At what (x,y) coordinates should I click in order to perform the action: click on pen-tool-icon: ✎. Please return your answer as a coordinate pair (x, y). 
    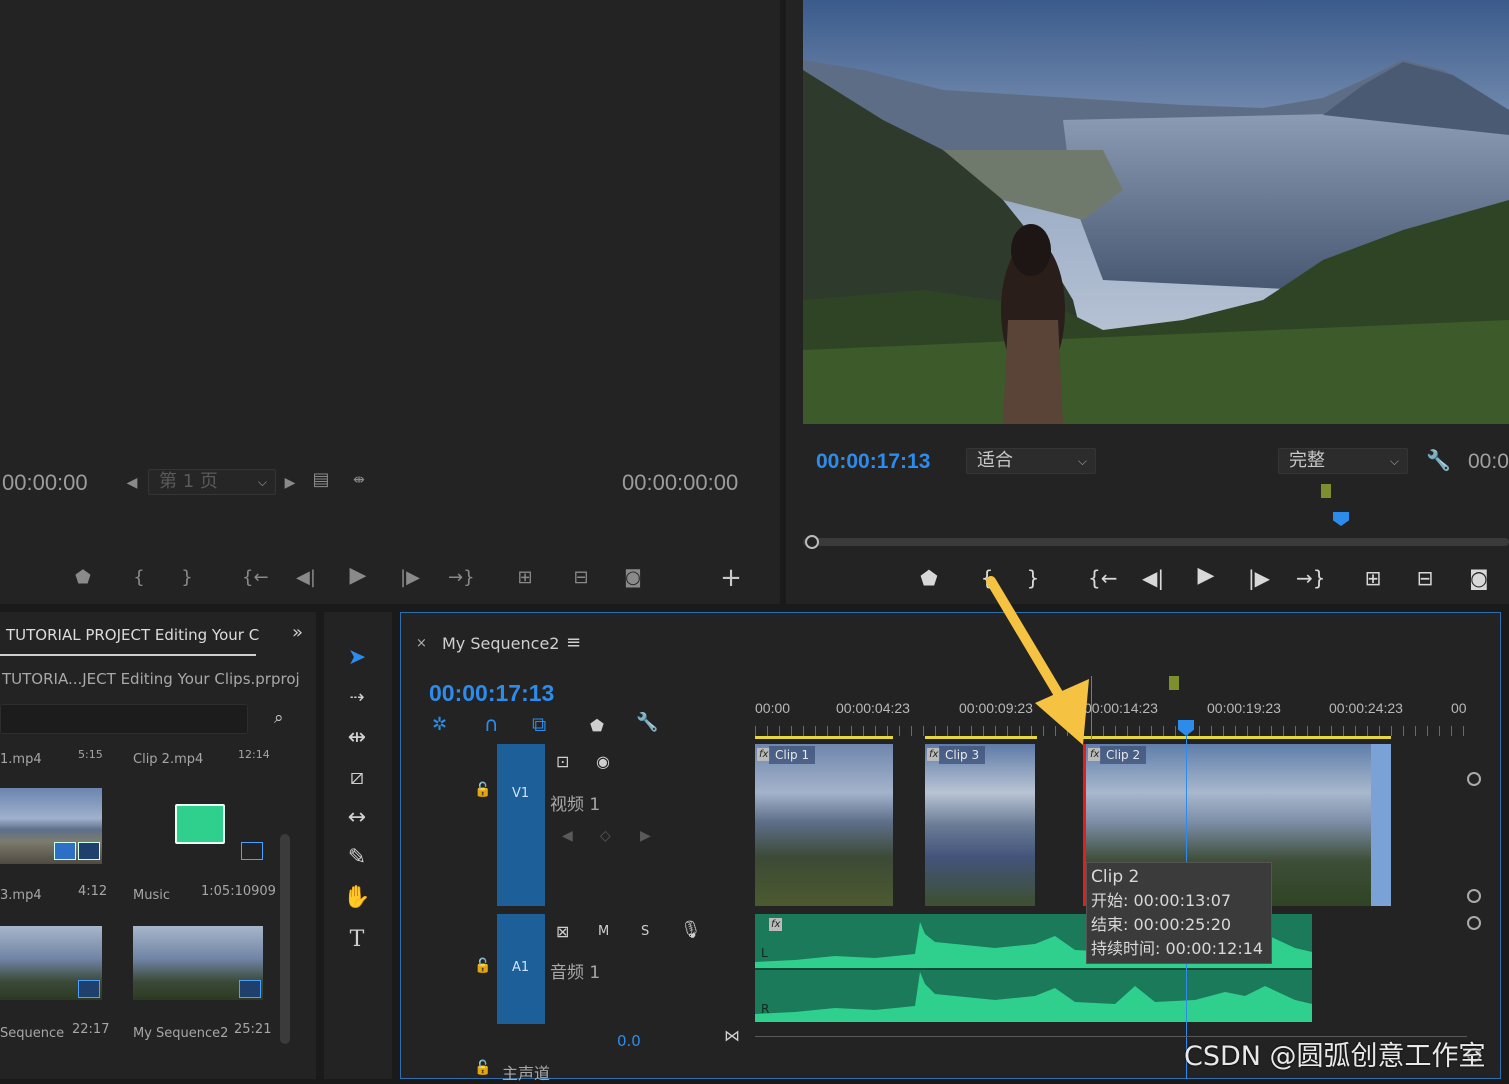
    Looking at the image, I should click on (357, 858).